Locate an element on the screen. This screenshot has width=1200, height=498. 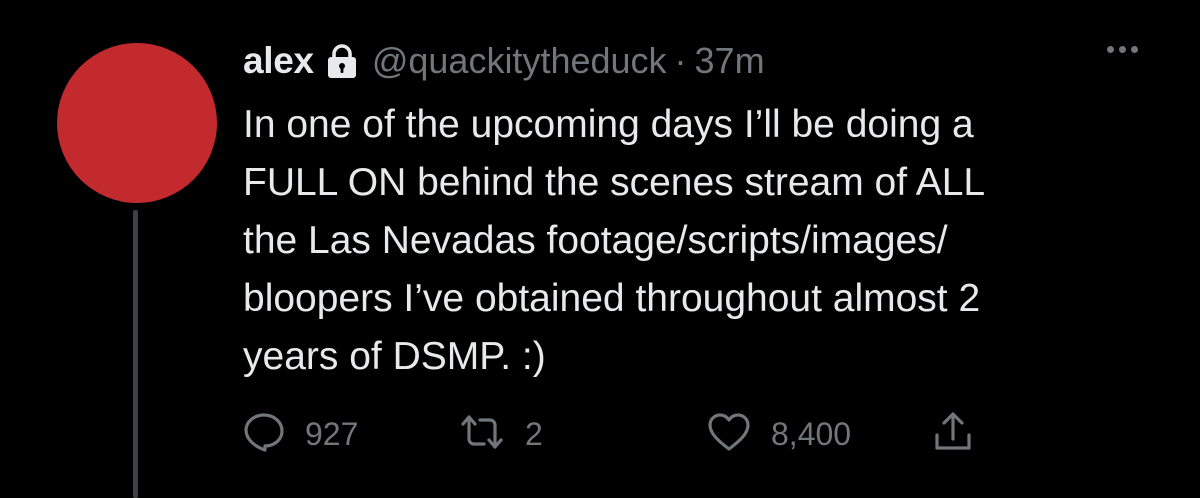
retweet-button: 2 is located at coordinates (501, 434).